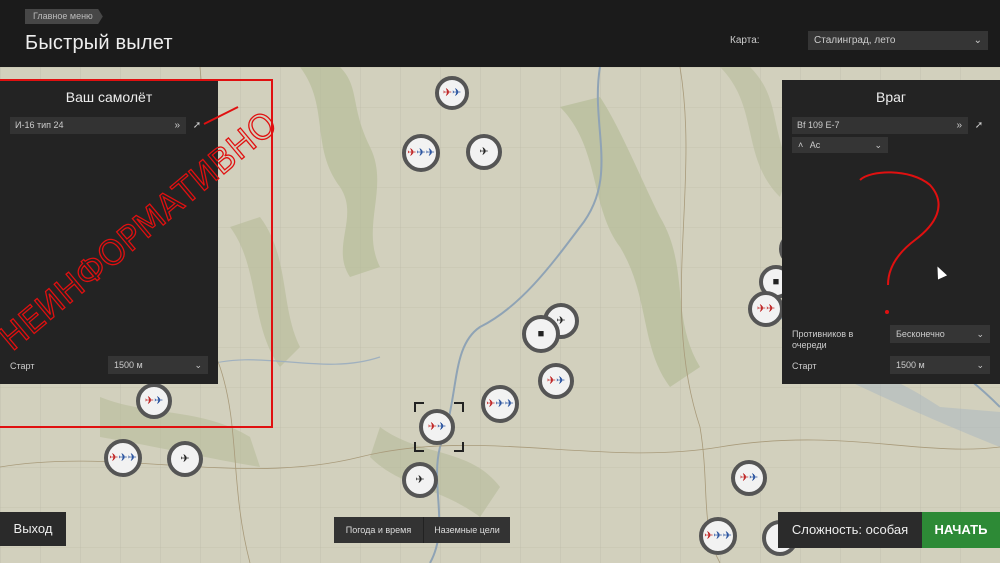 The width and height of the screenshot is (1000, 563). What do you see at coordinates (64, 16) in the screenshot?
I see `breadcrumb-main-menu: Главное меню` at bounding box center [64, 16].